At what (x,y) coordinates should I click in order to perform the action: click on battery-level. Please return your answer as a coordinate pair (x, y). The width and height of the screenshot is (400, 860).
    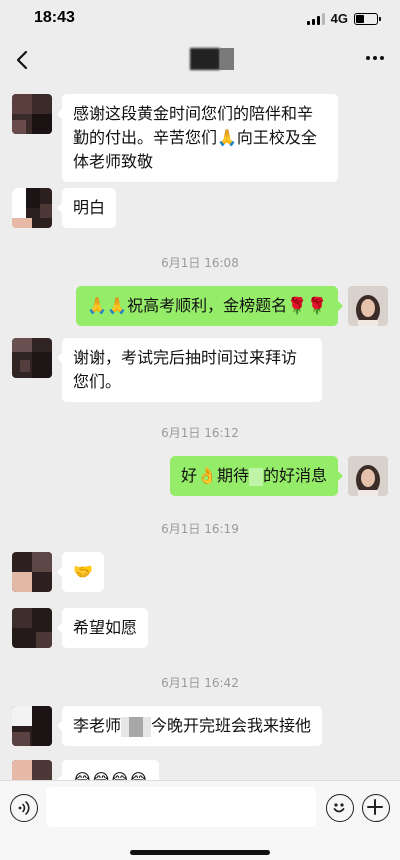
    Looking at the image, I should click on (360, 18).